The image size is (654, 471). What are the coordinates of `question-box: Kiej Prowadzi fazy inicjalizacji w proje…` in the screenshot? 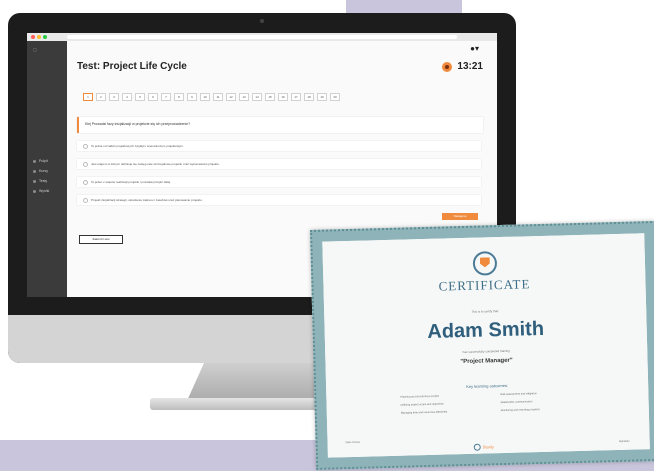 It's located at (280, 125).